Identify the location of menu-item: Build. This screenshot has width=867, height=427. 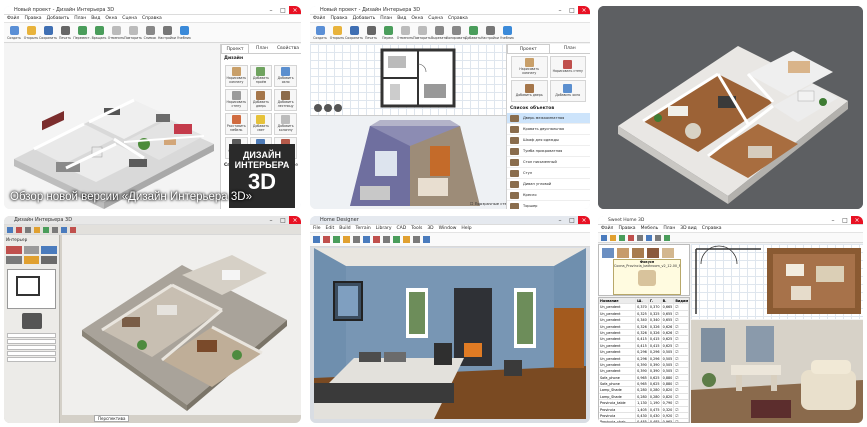
(344, 228).